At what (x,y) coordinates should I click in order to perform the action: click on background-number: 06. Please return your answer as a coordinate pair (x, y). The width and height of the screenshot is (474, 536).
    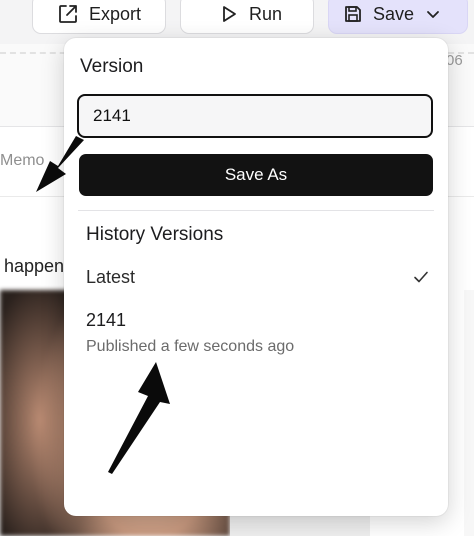
    Looking at the image, I should click on (454, 60).